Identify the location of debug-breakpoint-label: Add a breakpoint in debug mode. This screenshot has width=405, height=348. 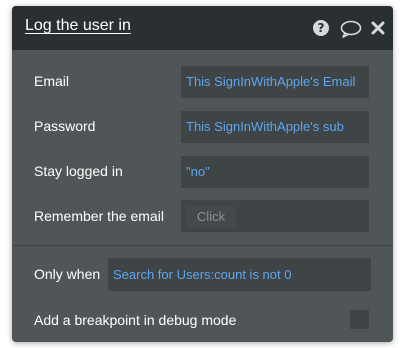
(135, 320).